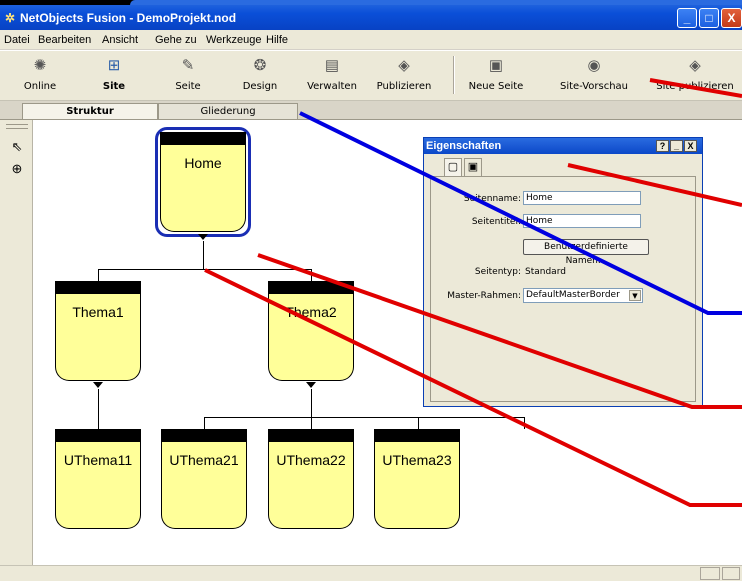 The height and width of the screenshot is (581, 742). I want to click on seitentyp-label: Seitentyp:, so click(497, 272).